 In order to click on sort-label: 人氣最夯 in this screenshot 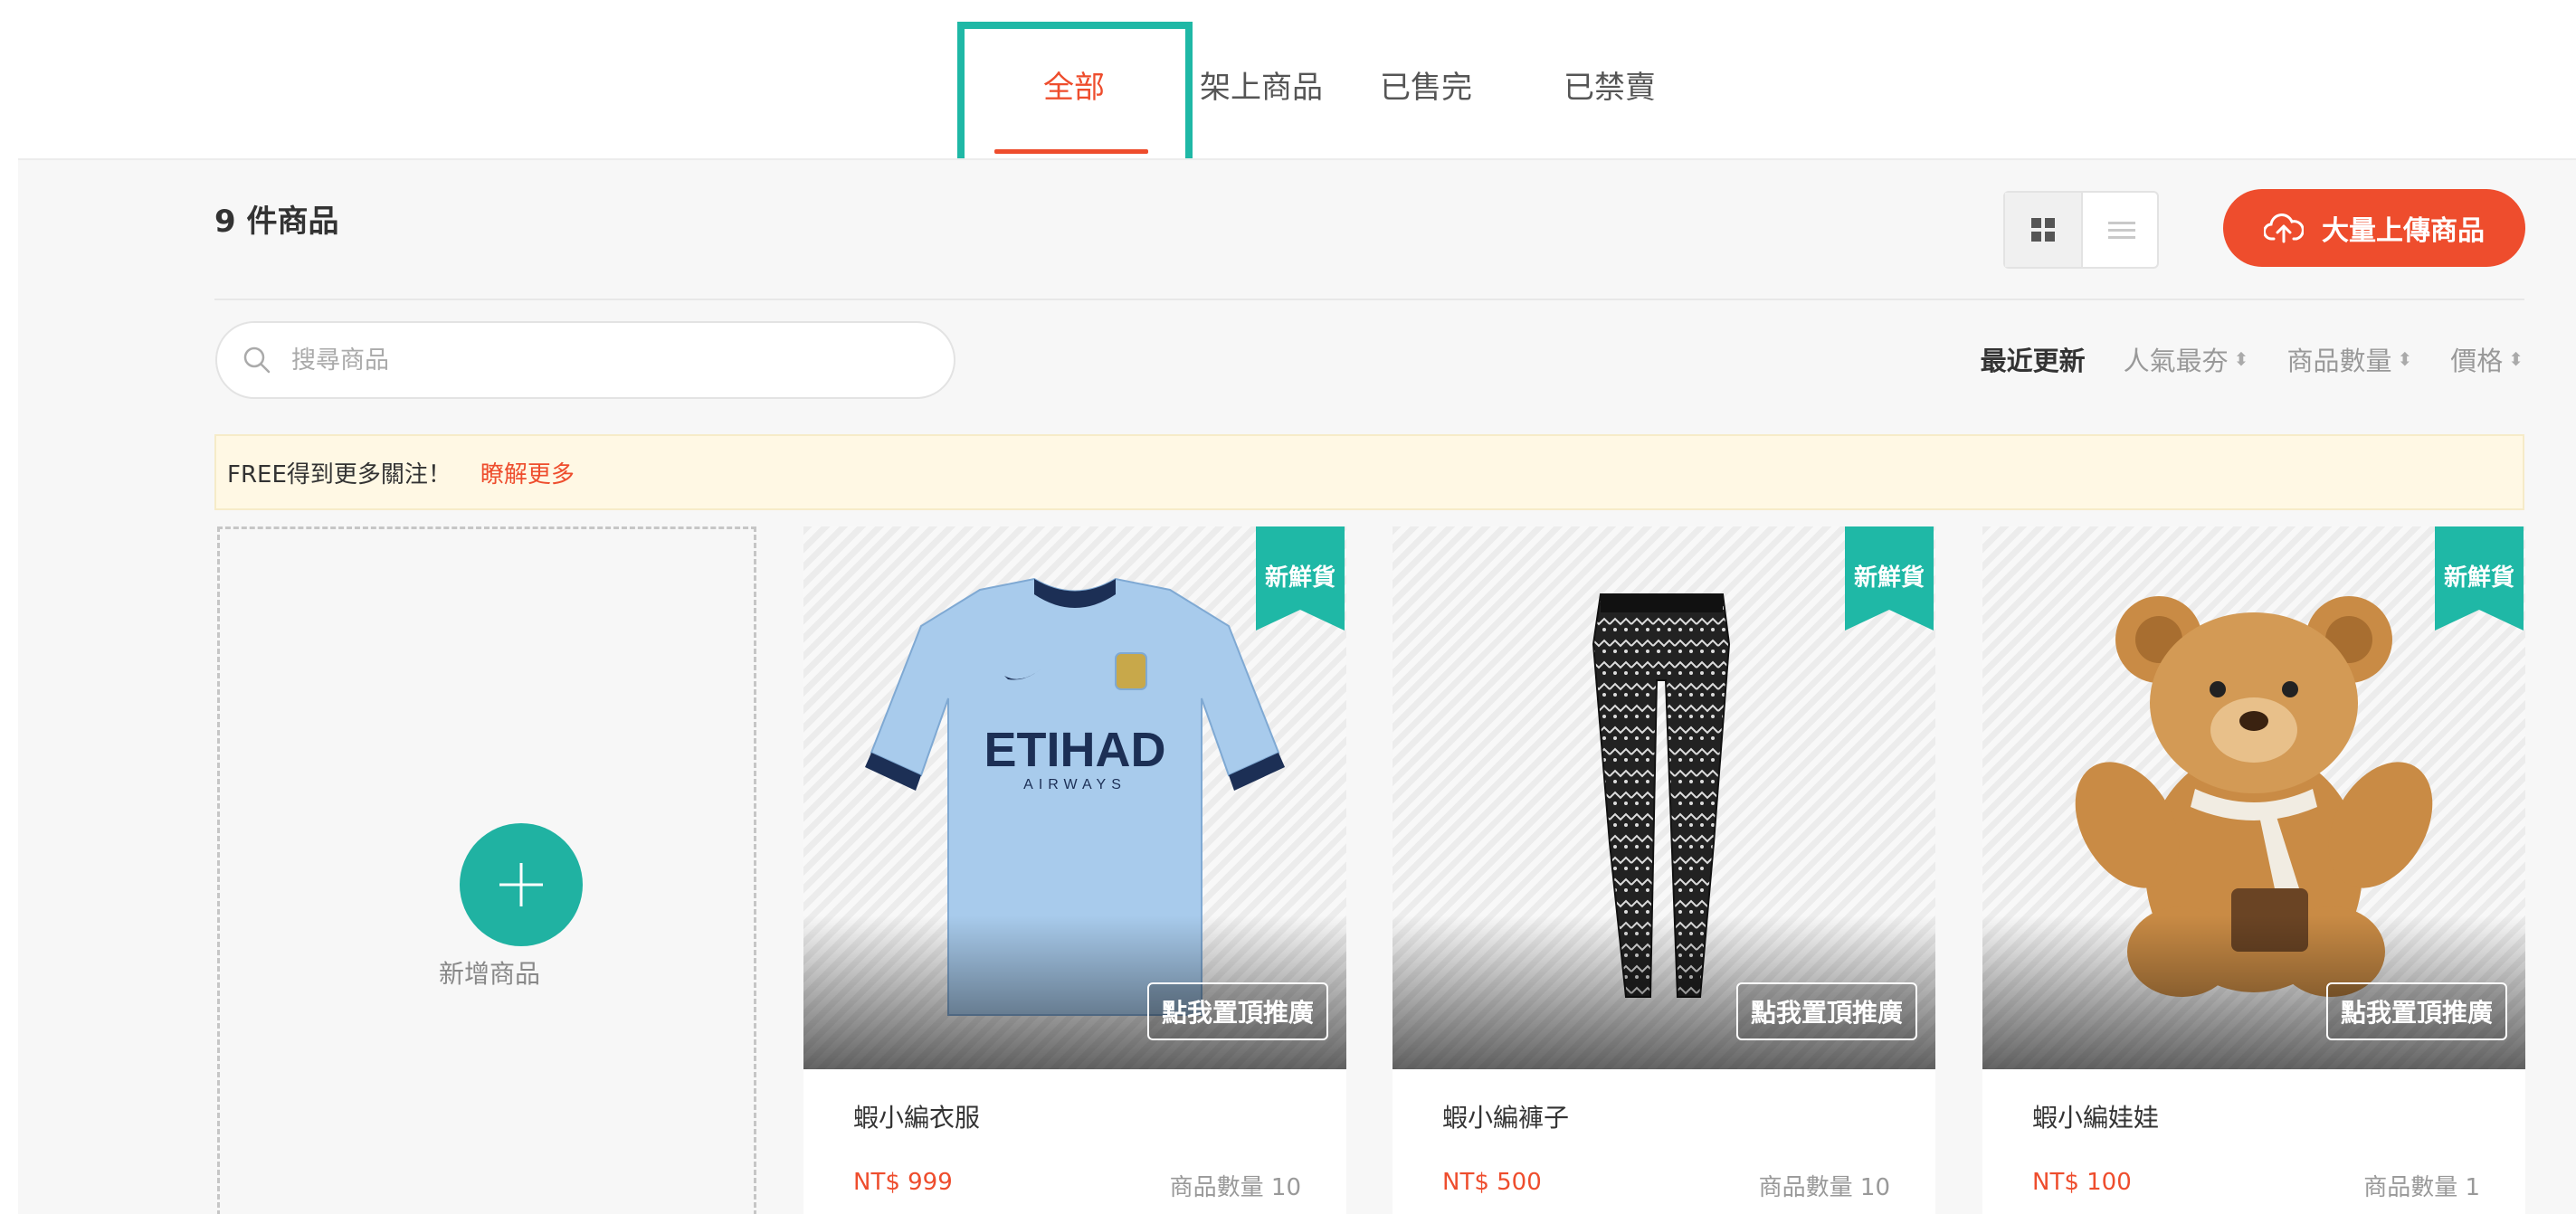, I will do `click(2176, 361)`.